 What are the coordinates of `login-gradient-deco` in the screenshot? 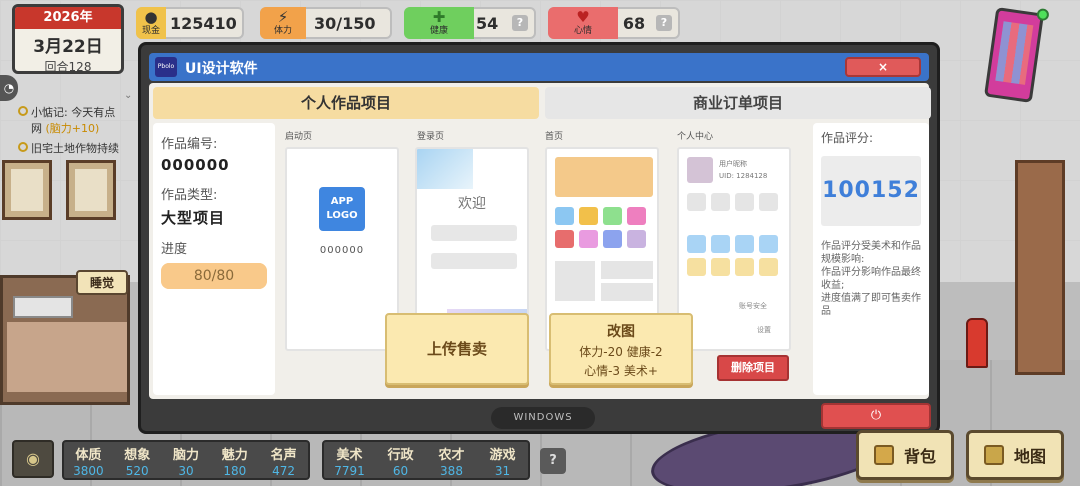 It's located at (445, 169).